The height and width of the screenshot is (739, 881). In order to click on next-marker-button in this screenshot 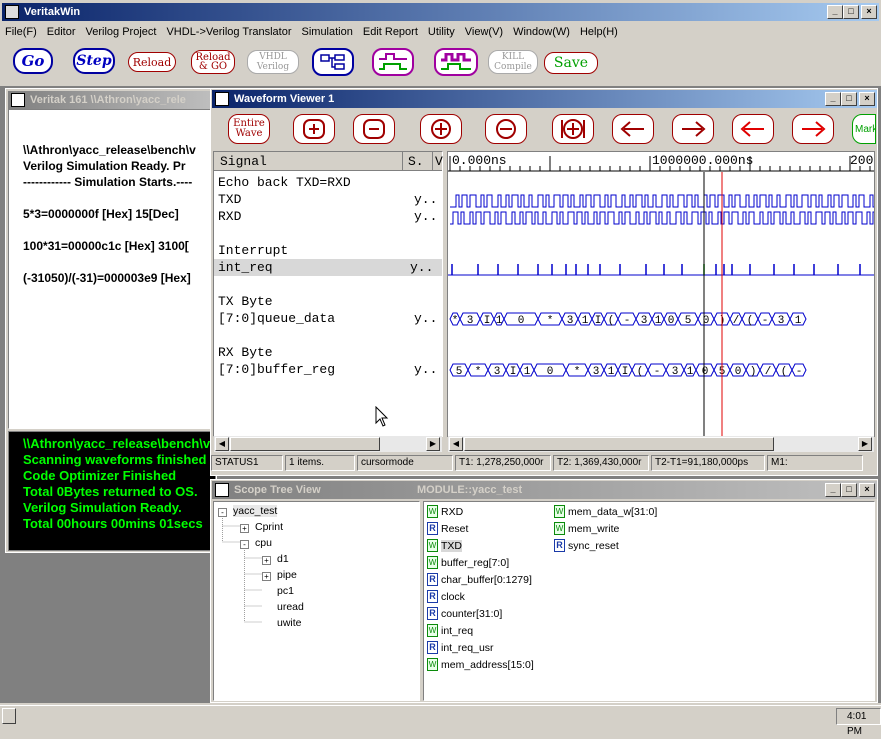, I will do `click(813, 129)`.